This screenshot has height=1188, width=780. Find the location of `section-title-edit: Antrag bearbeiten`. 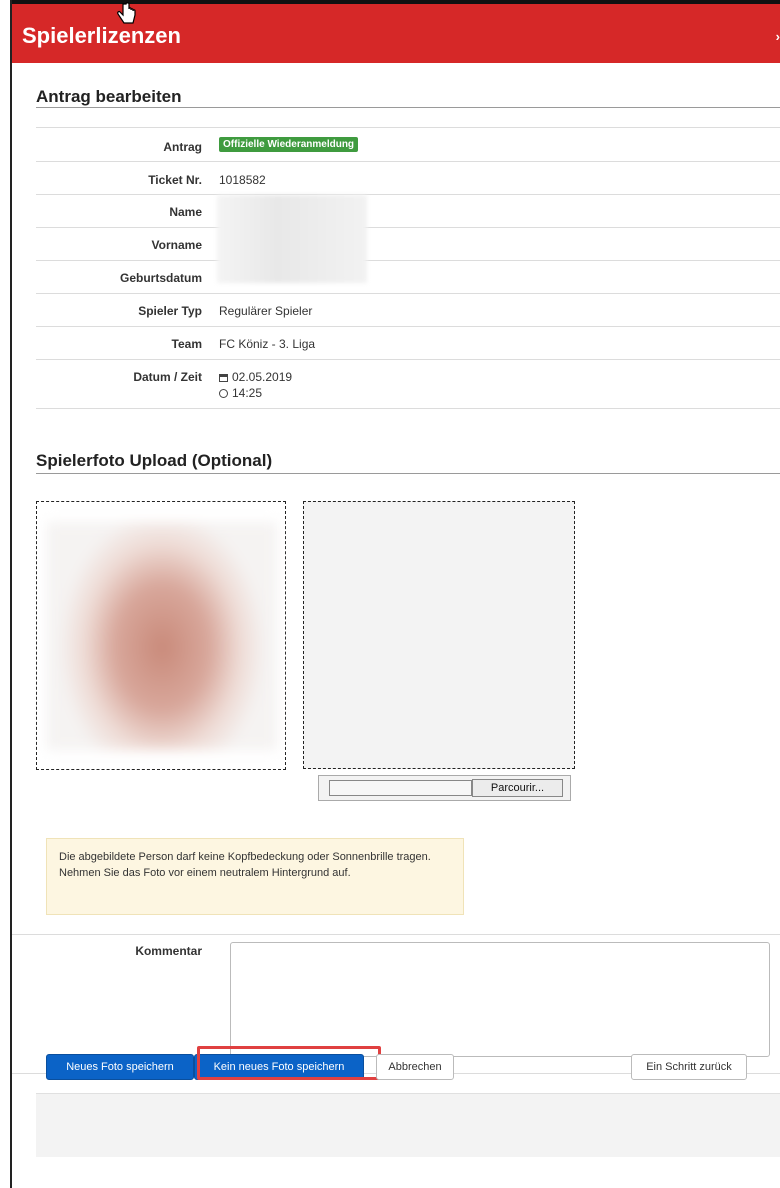

section-title-edit: Antrag bearbeiten is located at coordinates (109, 96).